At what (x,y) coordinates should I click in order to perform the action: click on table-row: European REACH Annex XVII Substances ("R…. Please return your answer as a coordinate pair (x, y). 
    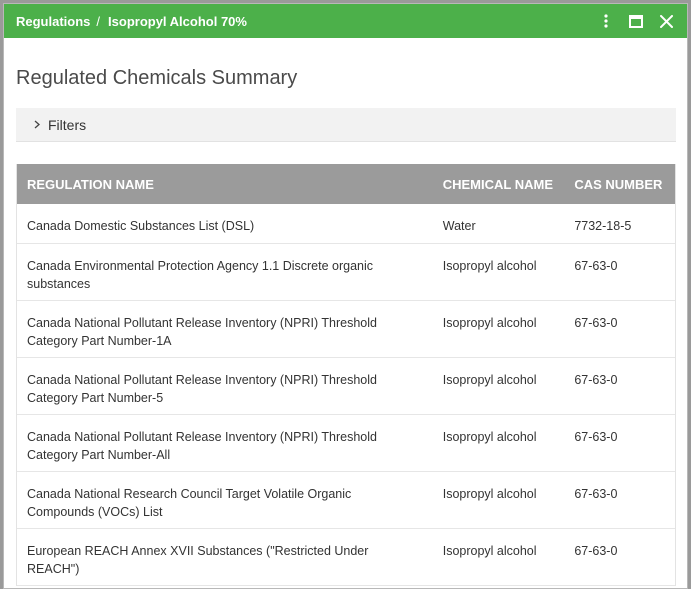
    Looking at the image, I should click on (346, 557).